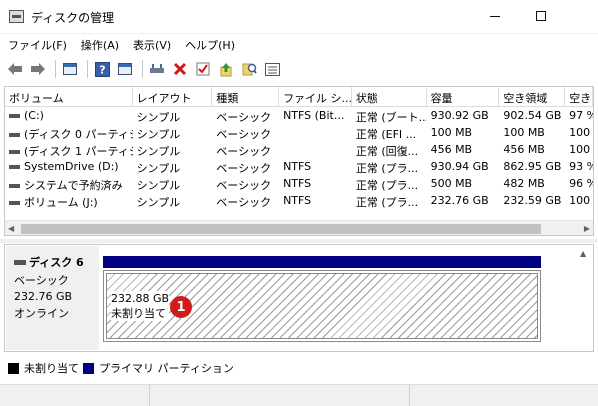 The width and height of the screenshot is (598, 406). Describe the element at coordinates (451, 132) in the screenshot. I see `volume-capacity: 100 MB` at that location.